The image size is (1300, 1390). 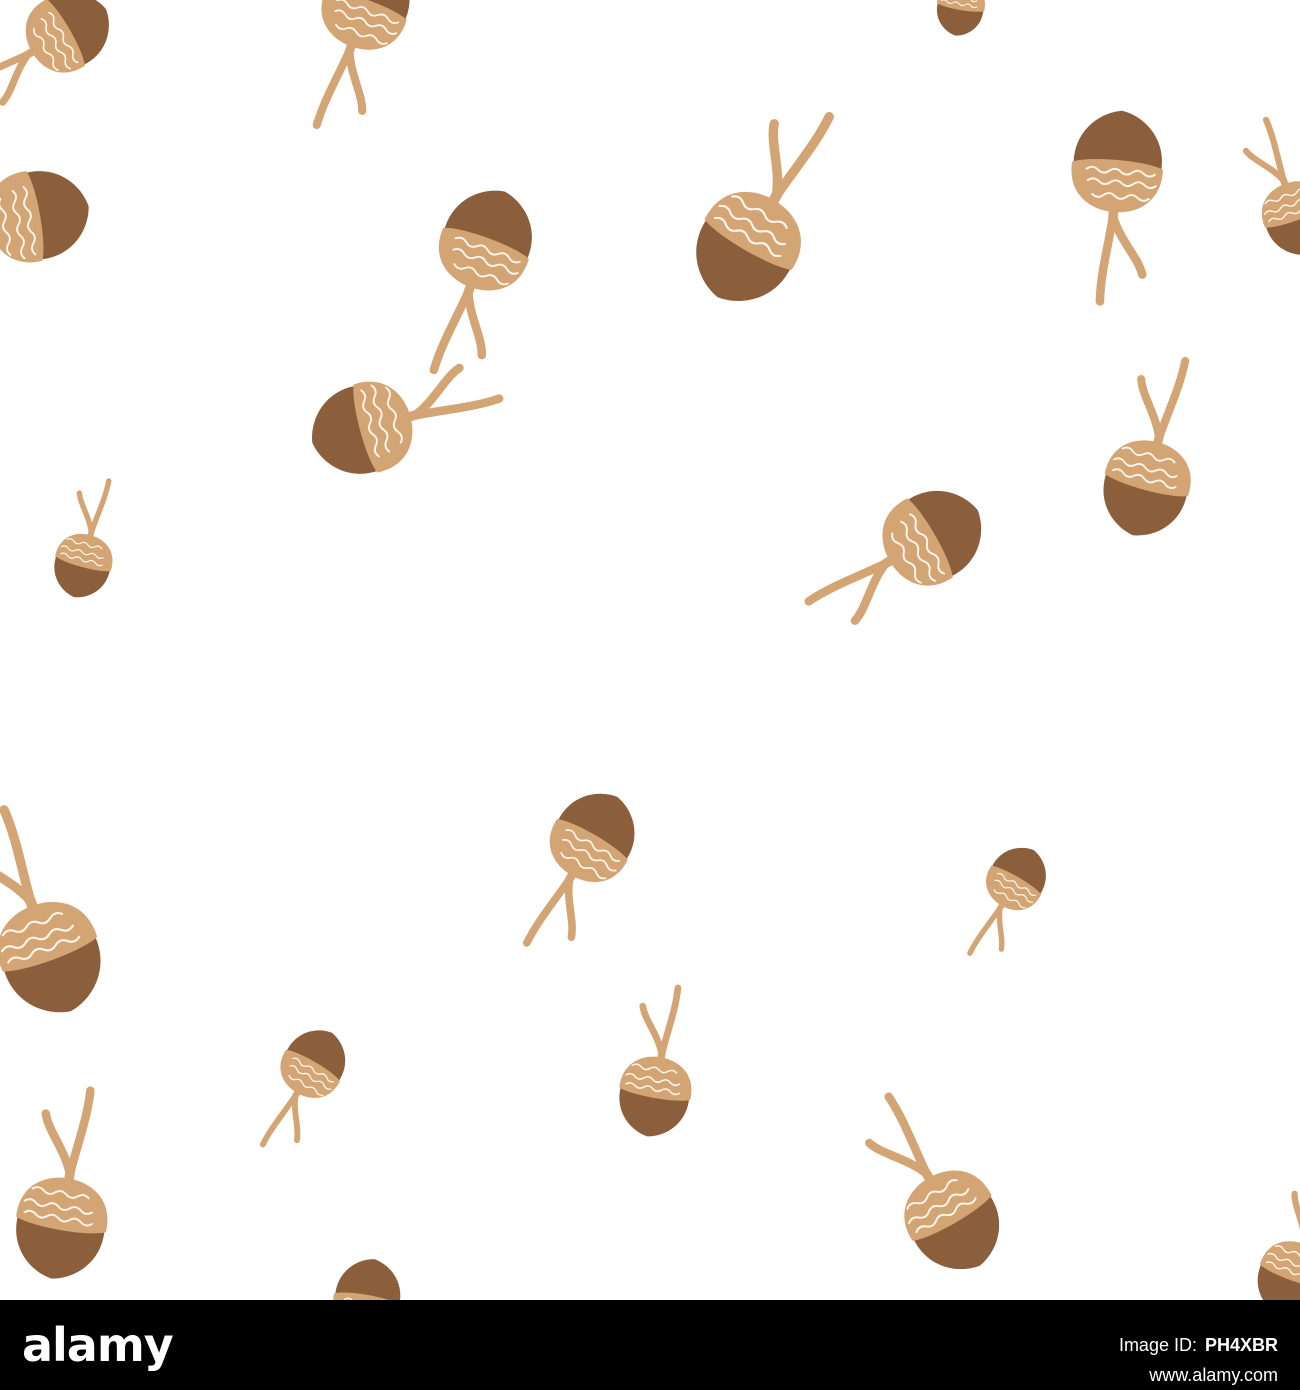 I want to click on footer-info: Image ID: PH4XBR www.alamy.com, so click(x=1198, y=1360).